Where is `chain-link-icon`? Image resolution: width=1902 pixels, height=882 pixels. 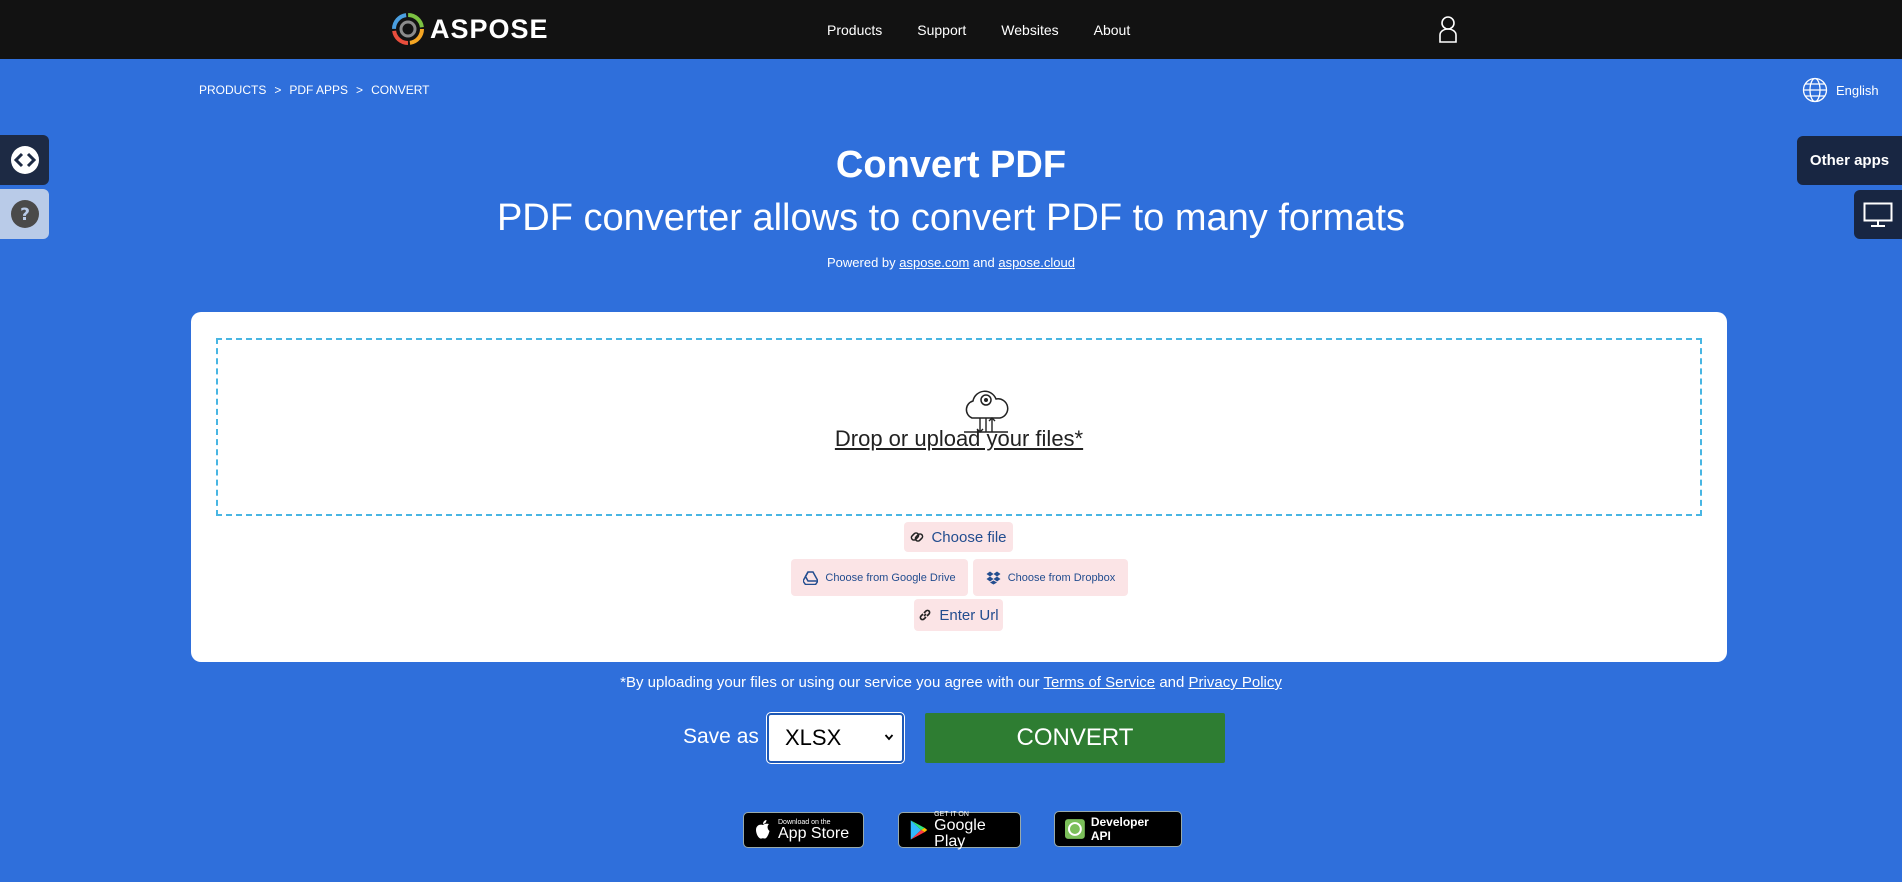
chain-link-icon is located at coordinates (925, 615).